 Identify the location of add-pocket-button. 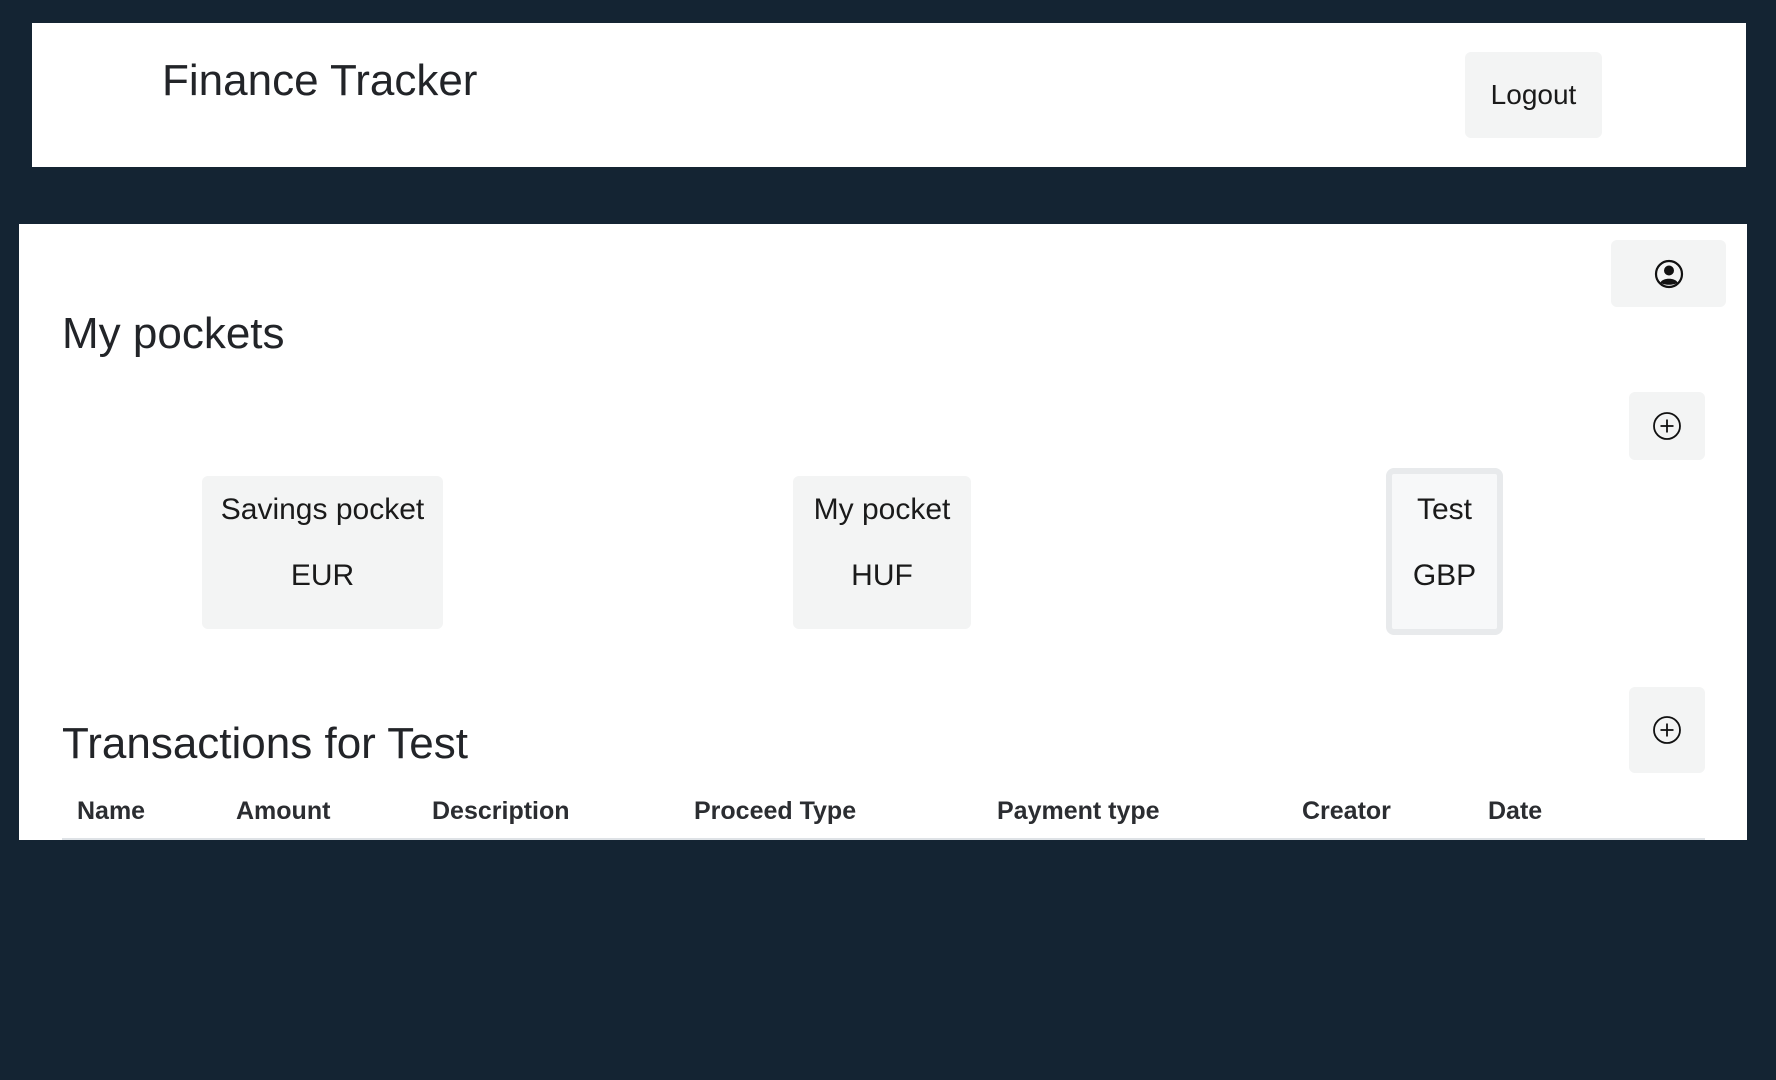
(1667, 426).